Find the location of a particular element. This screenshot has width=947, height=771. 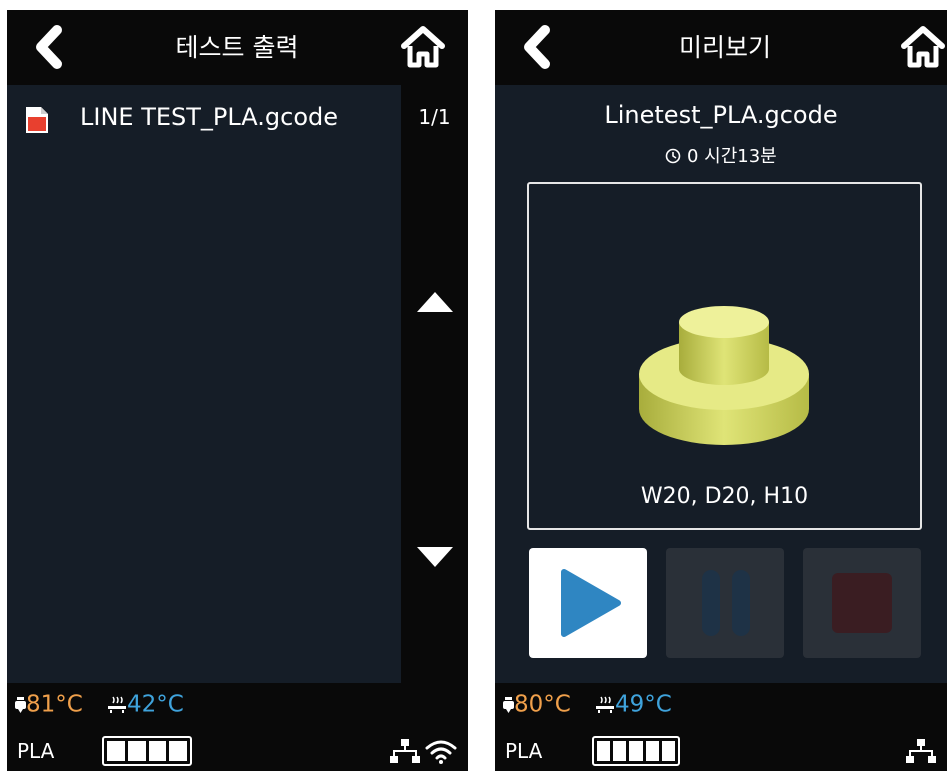

top-bar: 미리보기 is located at coordinates (721, 47).